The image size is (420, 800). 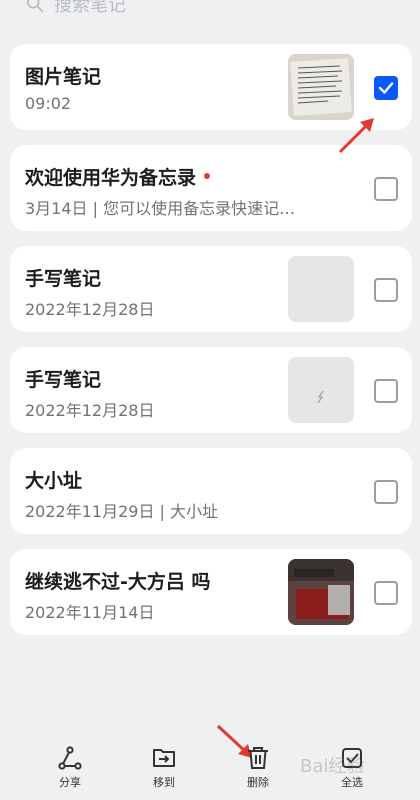 What do you see at coordinates (332, 766) in the screenshot?
I see `watermark: Bai经验` at bounding box center [332, 766].